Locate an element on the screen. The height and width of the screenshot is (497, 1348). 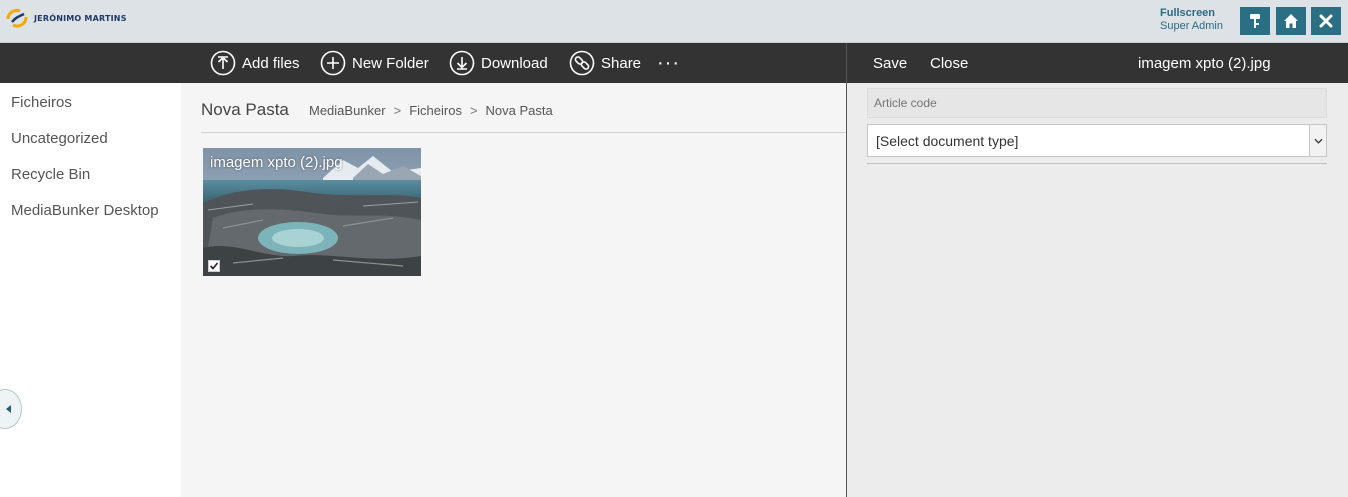
add-files-button: Add files is located at coordinates (255, 63).